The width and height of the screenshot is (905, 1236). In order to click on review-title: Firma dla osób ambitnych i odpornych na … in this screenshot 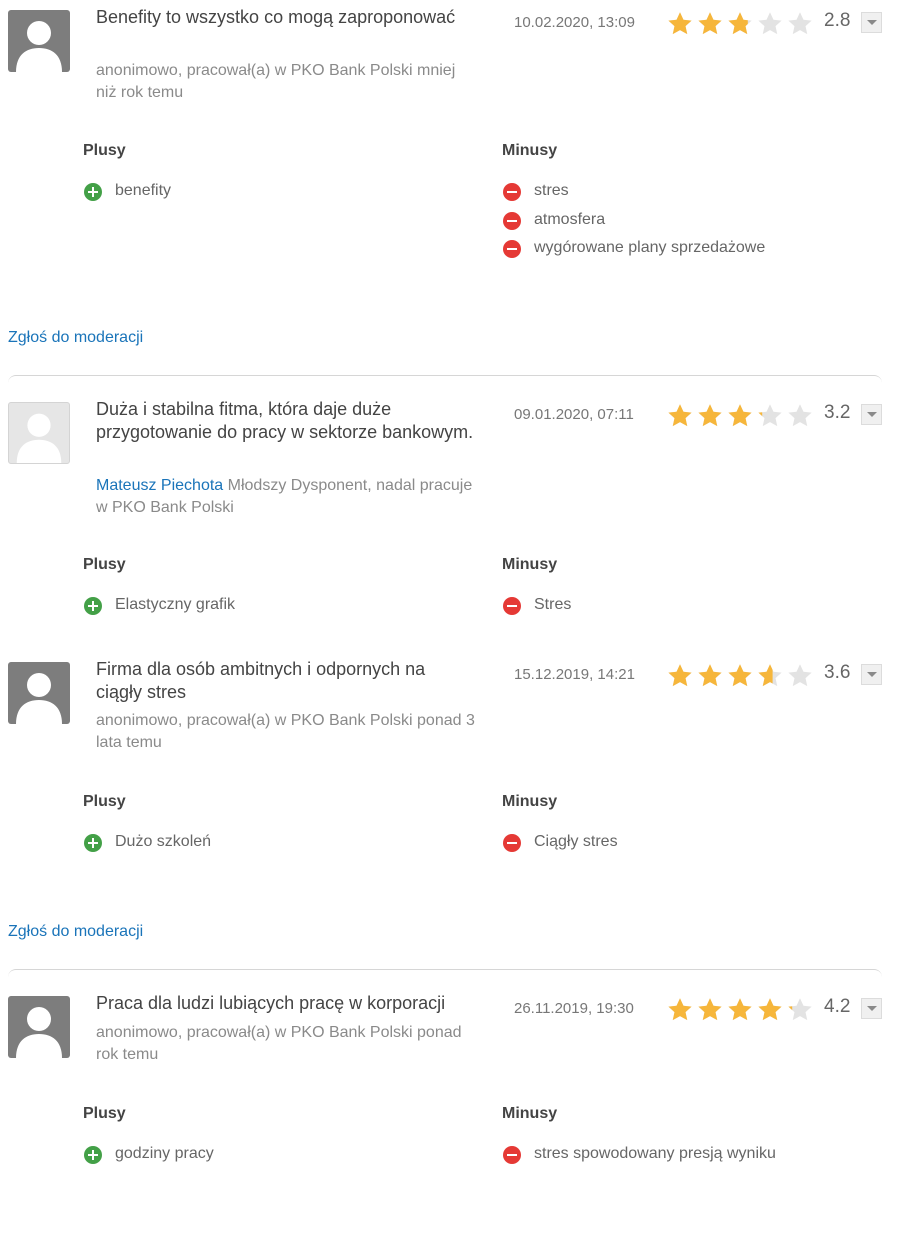, I will do `click(261, 680)`.